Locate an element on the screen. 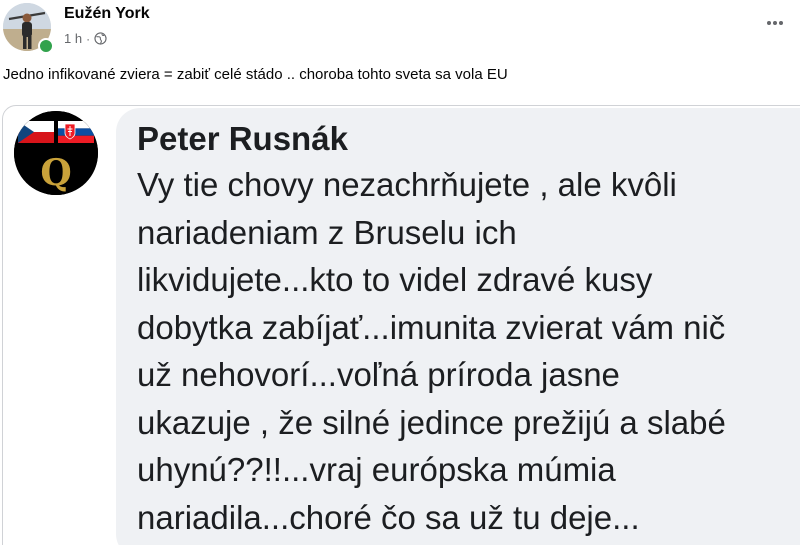  q-letter: Q is located at coordinates (55, 173).